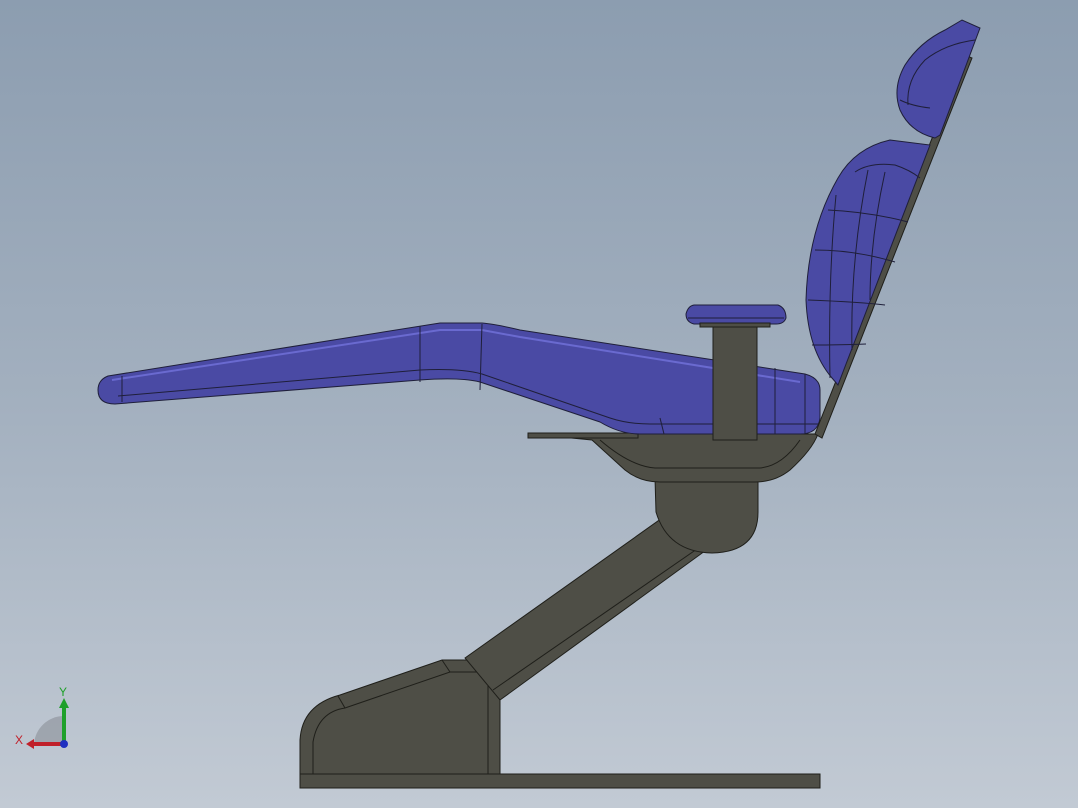  Describe the element at coordinates (64, 703) in the screenshot. I see `triad-y-arrow` at that location.